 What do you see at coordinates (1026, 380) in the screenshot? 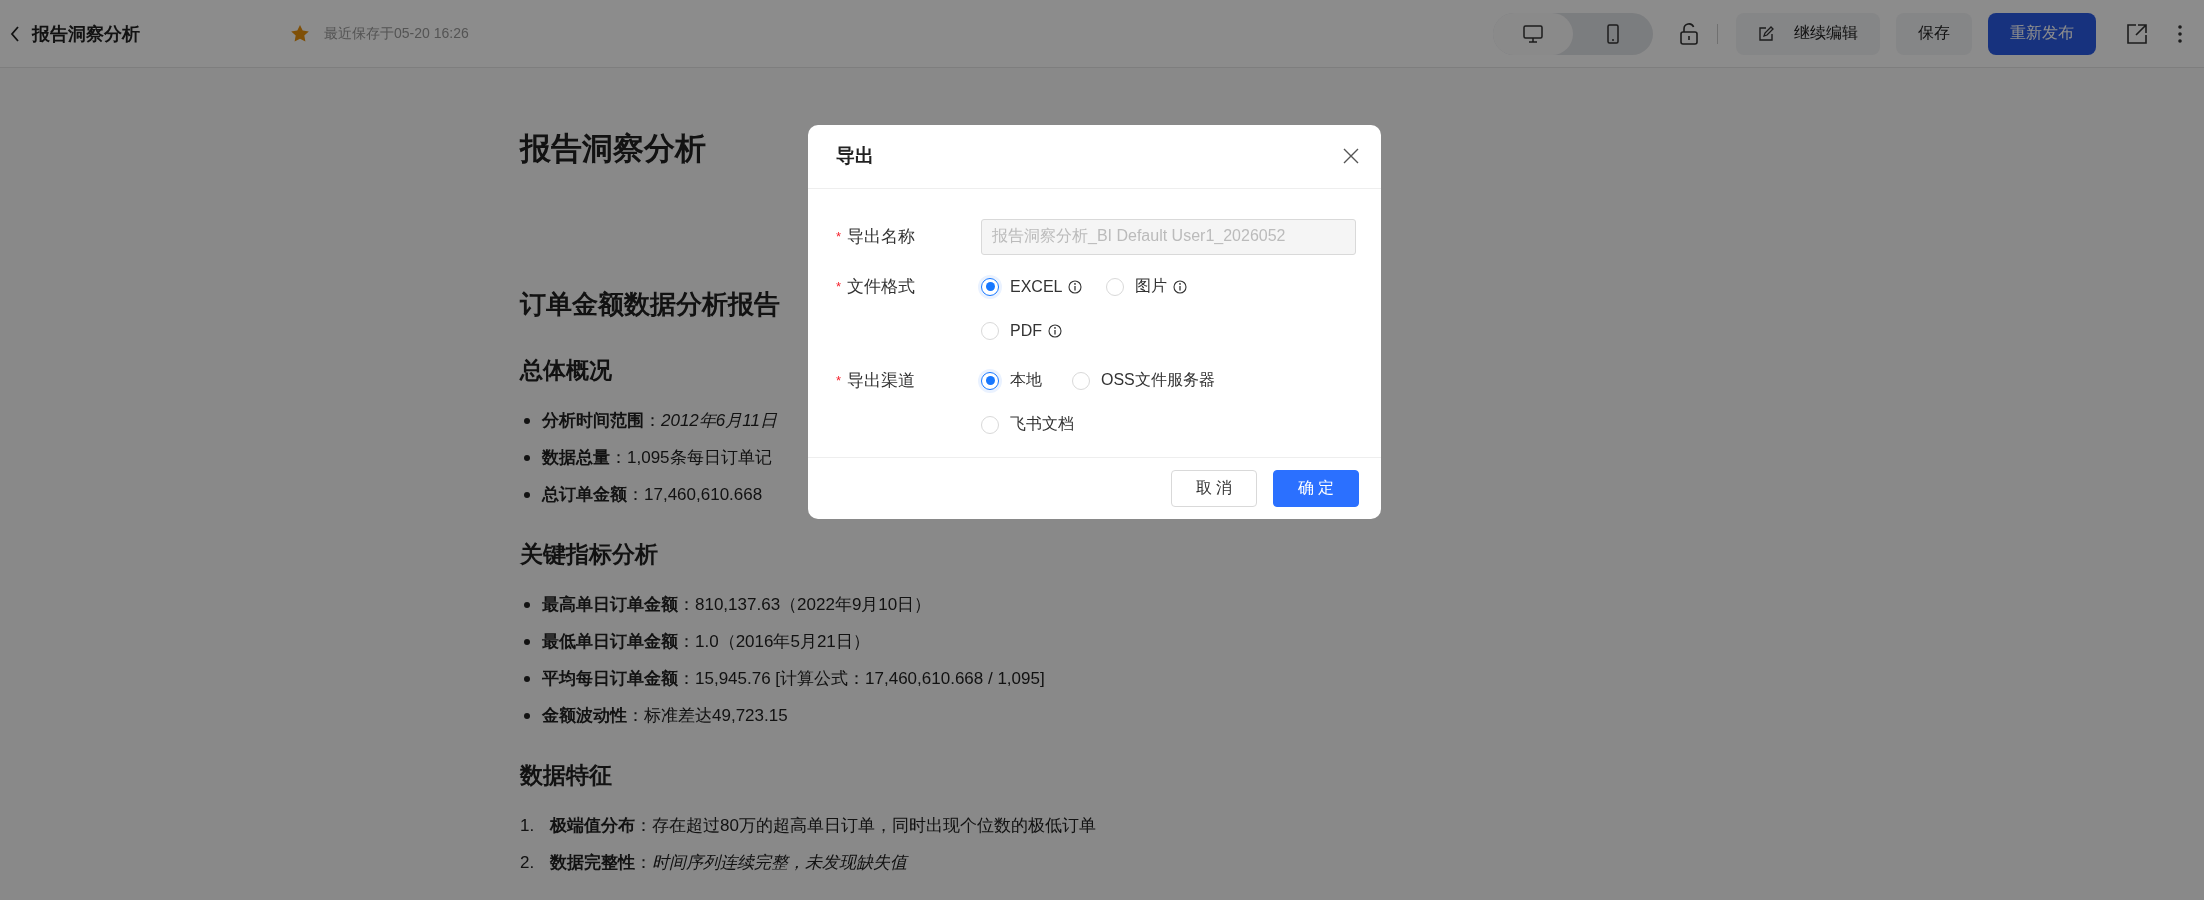
I see `option-label: 本地` at bounding box center [1026, 380].